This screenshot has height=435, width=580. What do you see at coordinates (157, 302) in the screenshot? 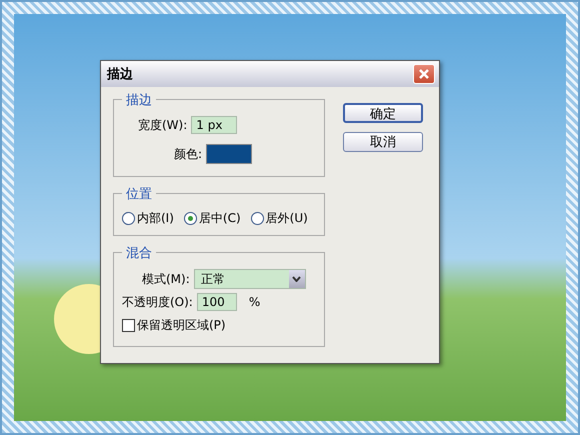
I see `opacity-label: 不透明度(O):` at bounding box center [157, 302].